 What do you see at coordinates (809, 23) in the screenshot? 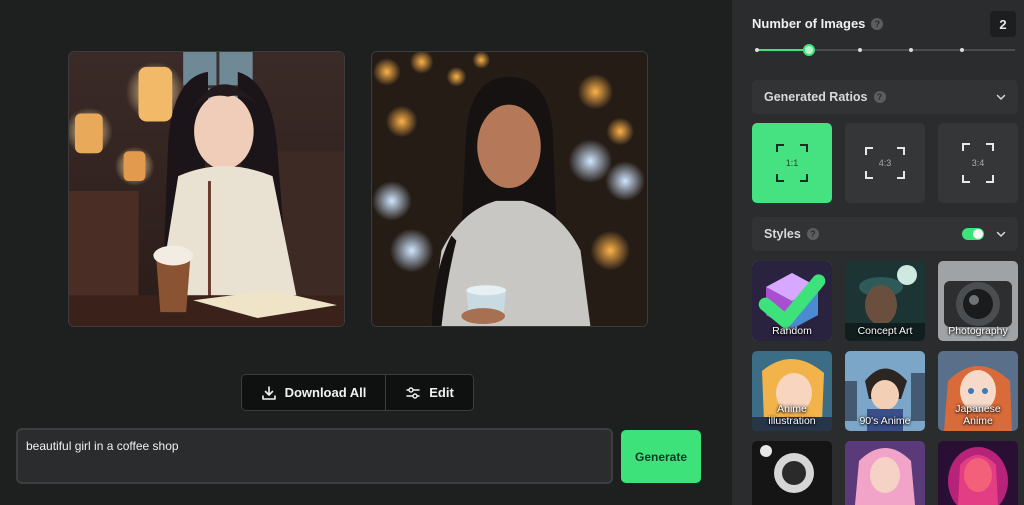
I see `number-of-images-title: Number of Images` at bounding box center [809, 23].